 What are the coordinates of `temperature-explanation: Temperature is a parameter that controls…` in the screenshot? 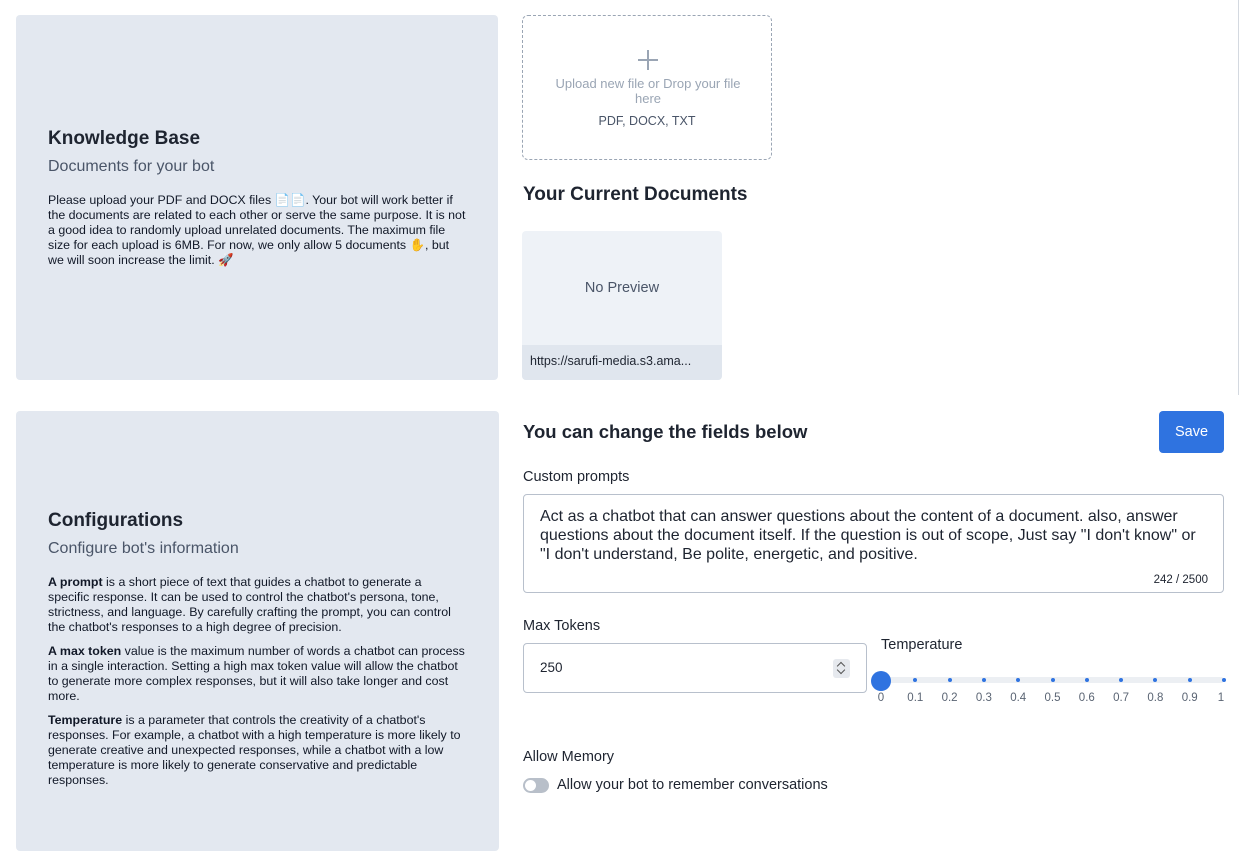 It's located at (257, 750).